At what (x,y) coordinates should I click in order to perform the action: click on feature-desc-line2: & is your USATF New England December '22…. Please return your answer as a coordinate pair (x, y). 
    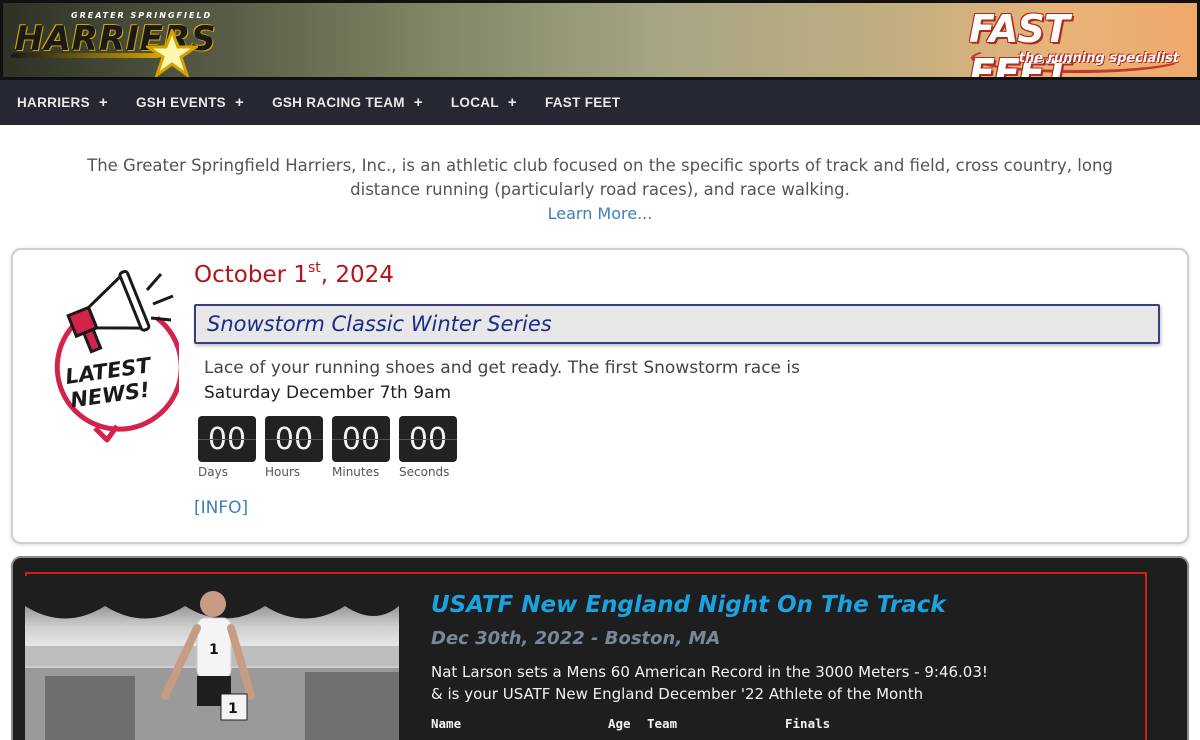
    Looking at the image, I should click on (677, 694).